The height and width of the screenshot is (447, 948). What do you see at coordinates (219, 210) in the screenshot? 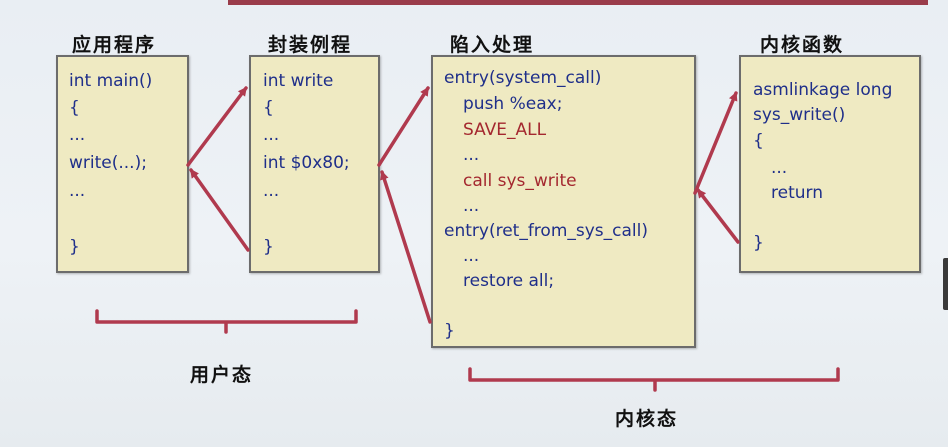
I see `arrow-wrapper-to-app` at bounding box center [219, 210].